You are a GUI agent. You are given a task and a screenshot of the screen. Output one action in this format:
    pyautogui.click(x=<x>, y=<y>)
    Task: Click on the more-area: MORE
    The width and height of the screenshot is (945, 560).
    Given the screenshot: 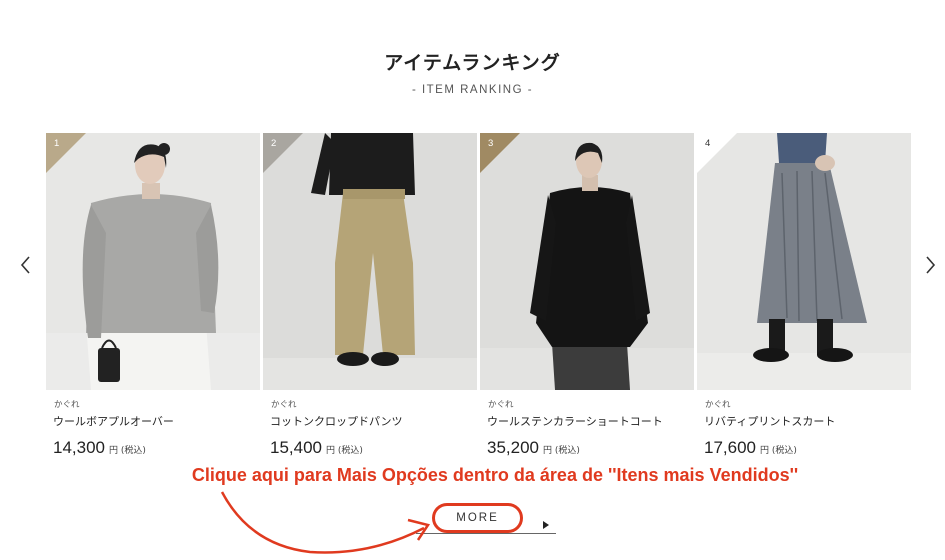 What is the action you would take?
    pyautogui.click(x=478, y=518)
    